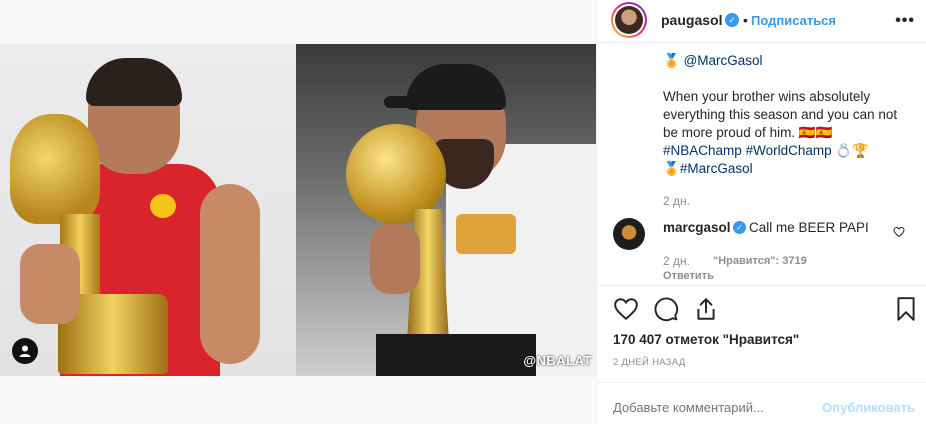  What do you see at coordinates (708, 407) in the screenshot?
I see `comment-input` at bounding box center [708, 407].